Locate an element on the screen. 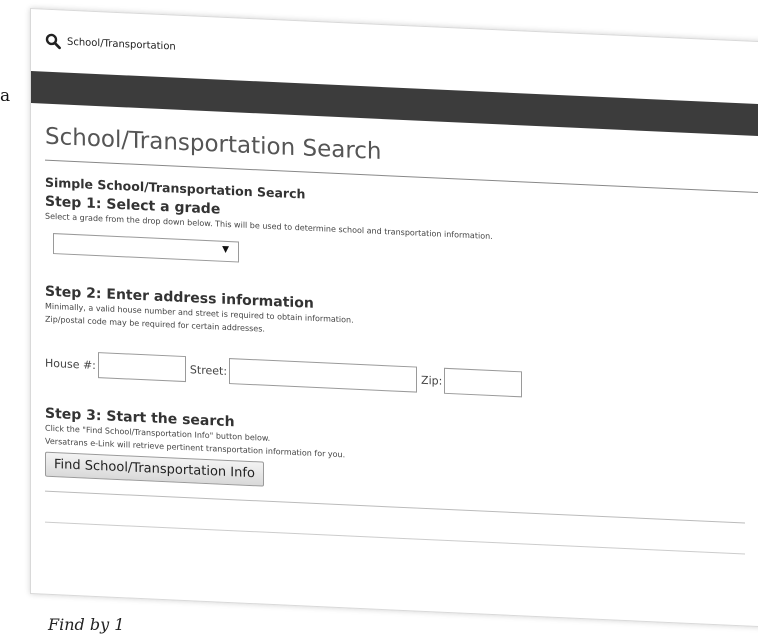 Image resolution: width=758 pixels, height=634 pixels. app-title-wrap: School/Transportation is located at coordinates (110, 44).